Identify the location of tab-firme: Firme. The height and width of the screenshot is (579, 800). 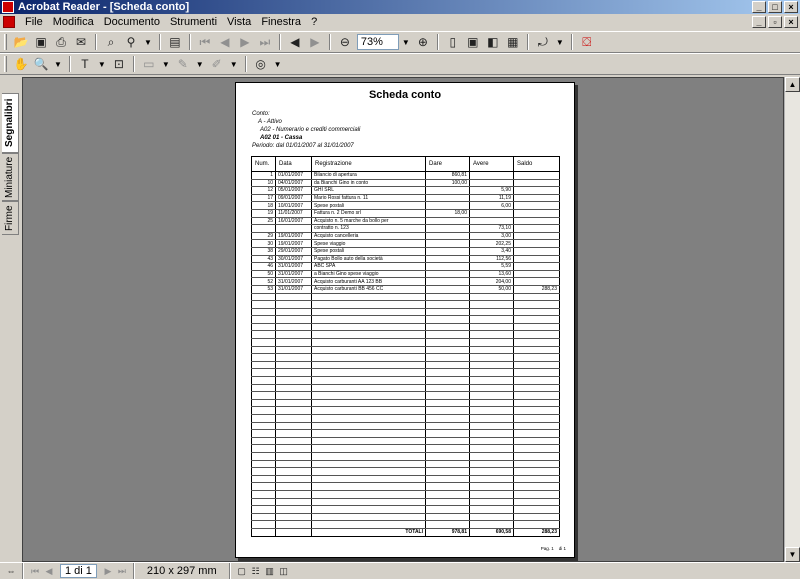
(10, 218).